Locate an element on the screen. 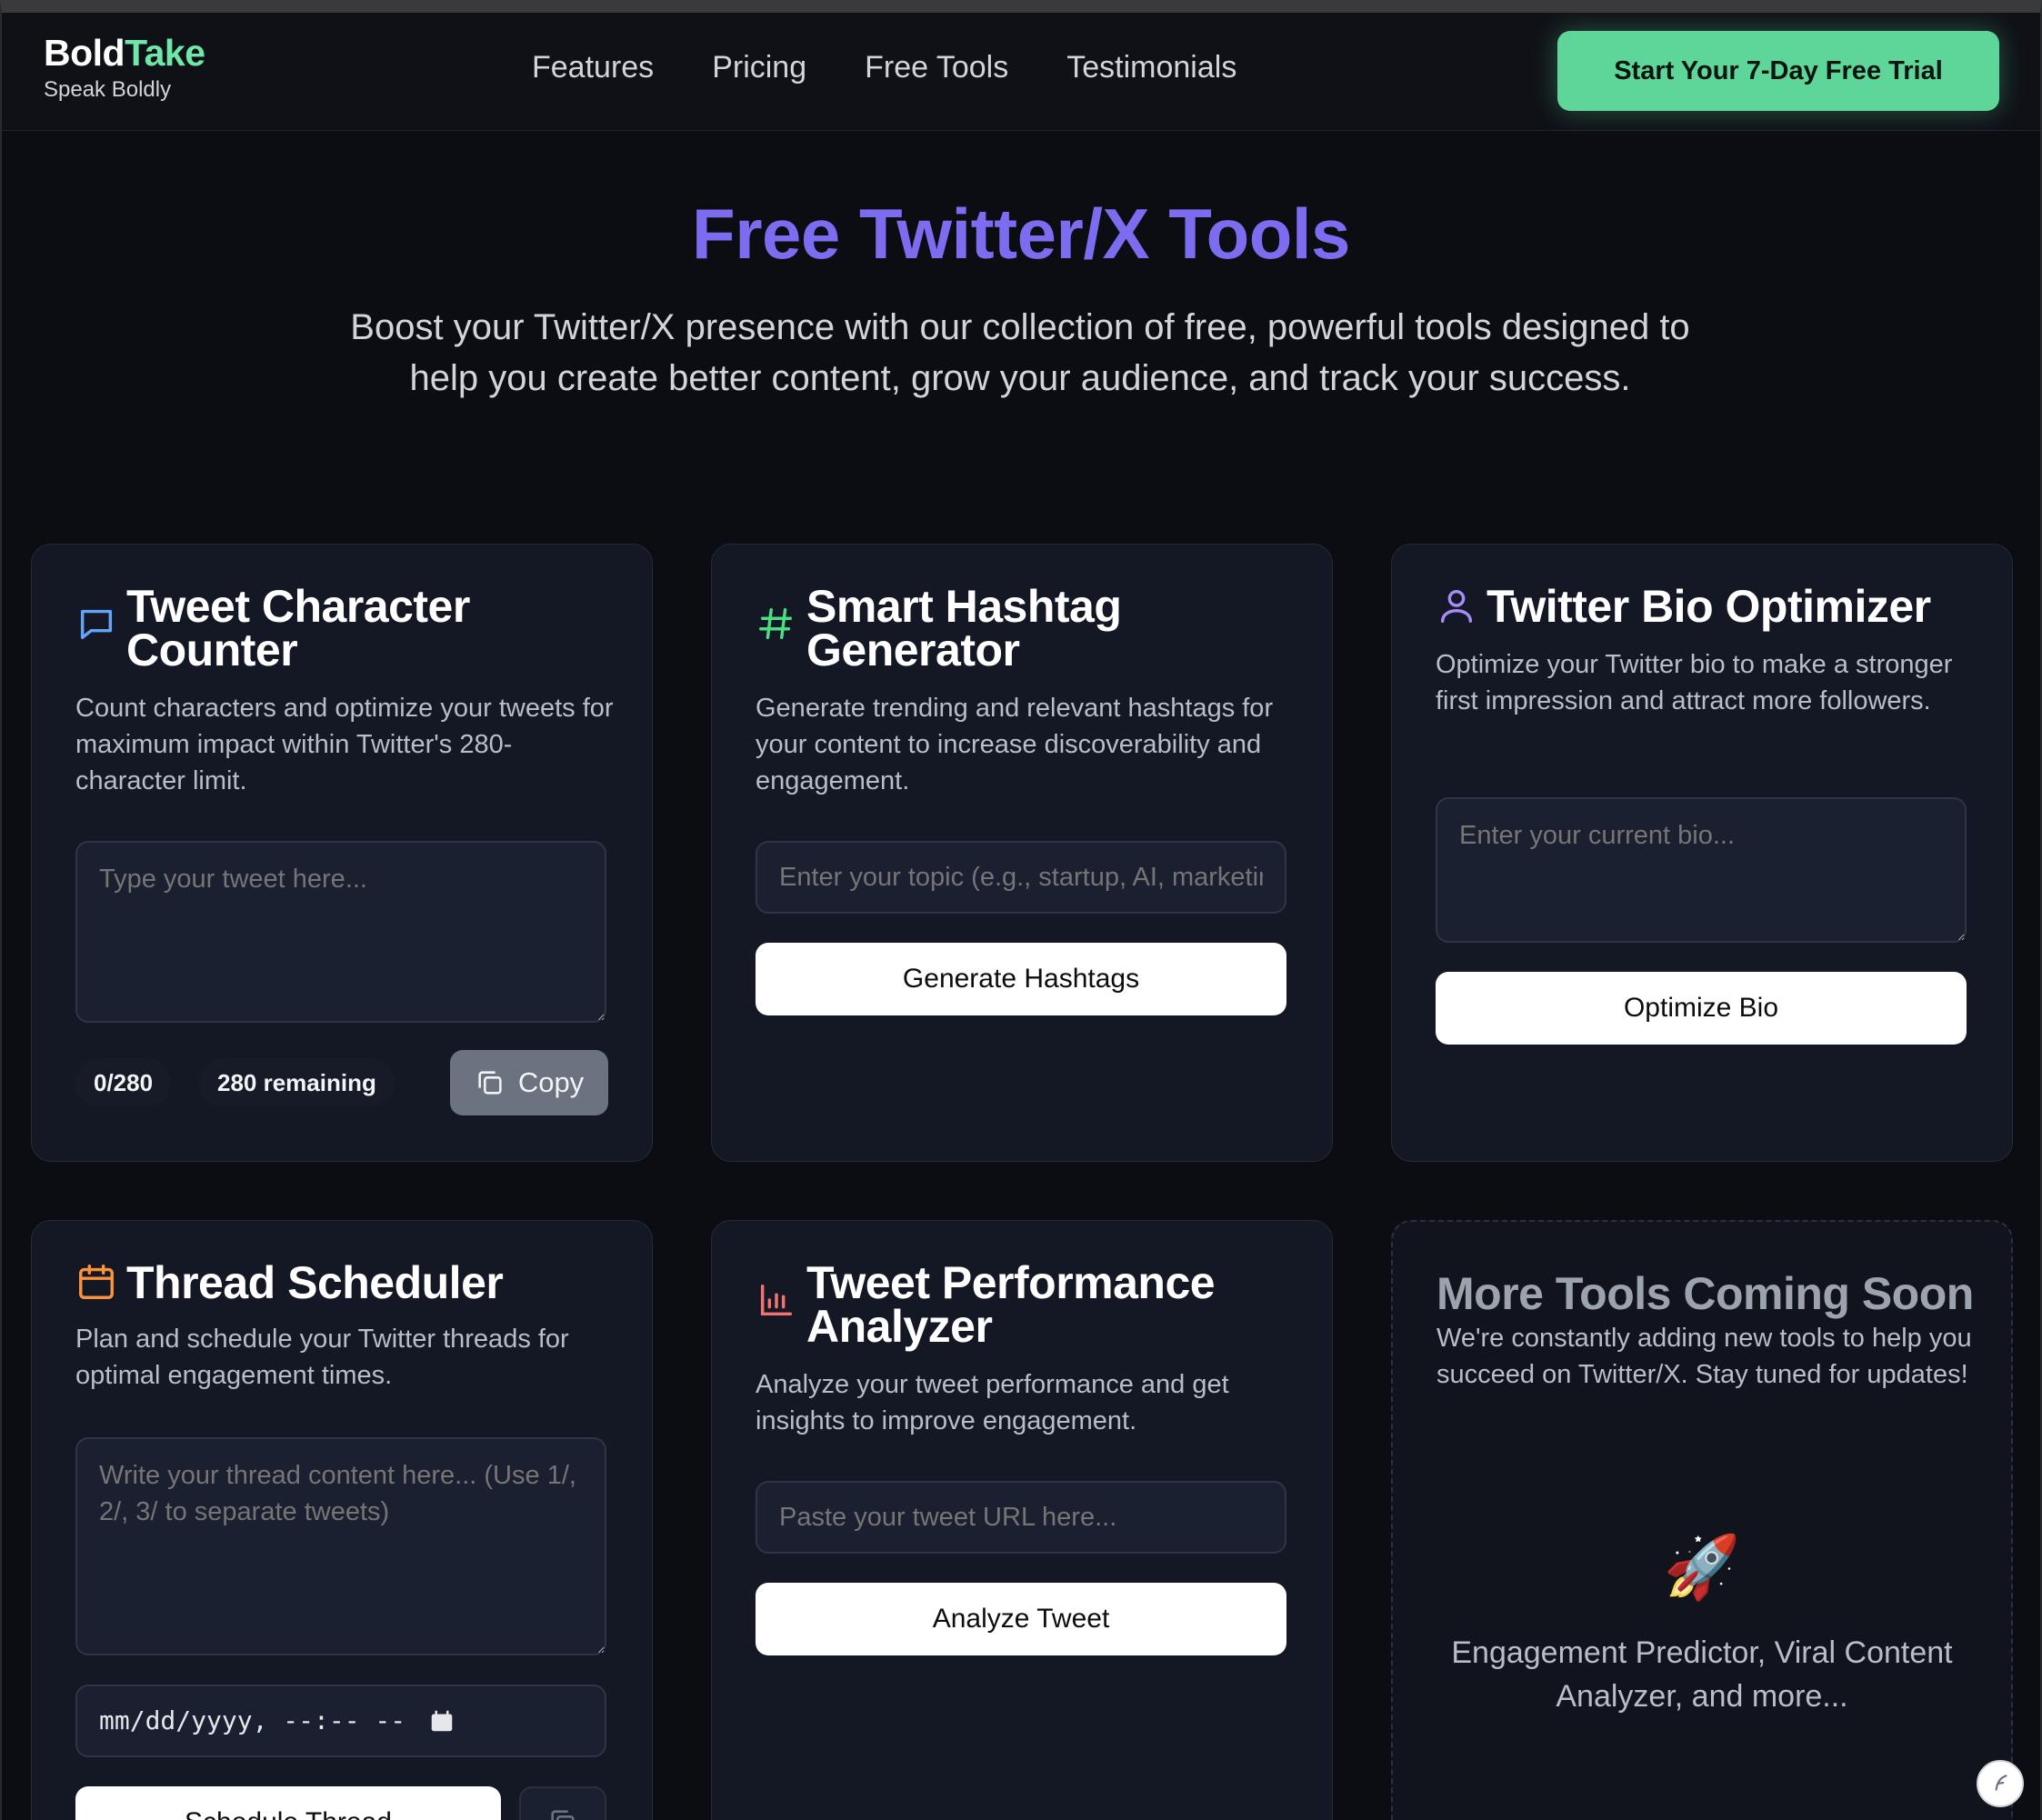 This screenshot has height=1820, width=2042. brand-name-bold: Bold is located at coordinates (84, 53).